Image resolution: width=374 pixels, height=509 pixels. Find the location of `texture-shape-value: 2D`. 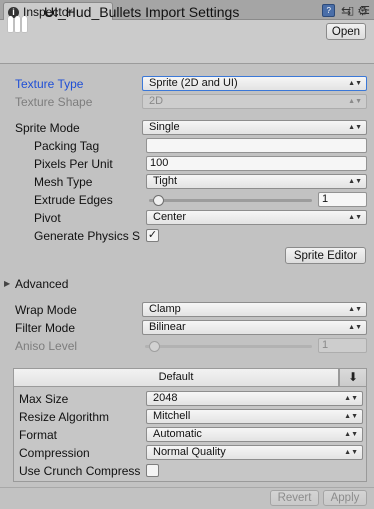

texture-shape-value: 2D is located at coordinates (156, 101).